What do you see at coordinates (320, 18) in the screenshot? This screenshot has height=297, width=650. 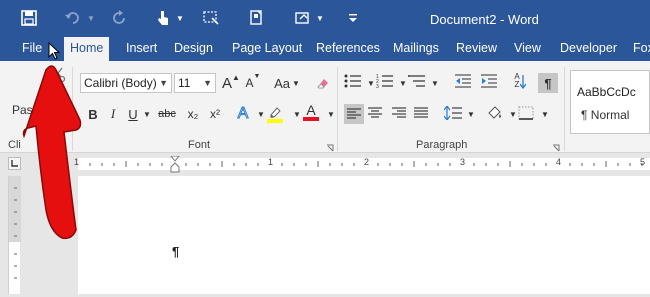 I see `paint-dropdown-icon: ▼` at bounding box center [320, 18].